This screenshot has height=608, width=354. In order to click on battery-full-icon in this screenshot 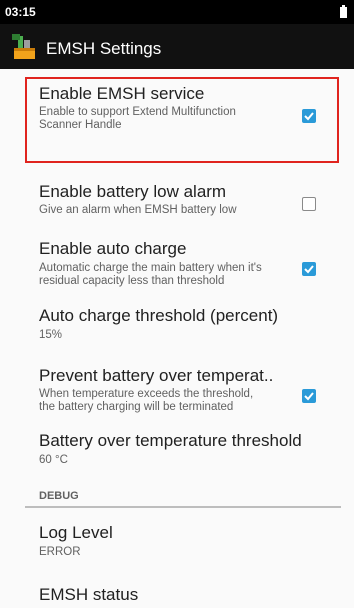, I will do `click(343, 11)`.